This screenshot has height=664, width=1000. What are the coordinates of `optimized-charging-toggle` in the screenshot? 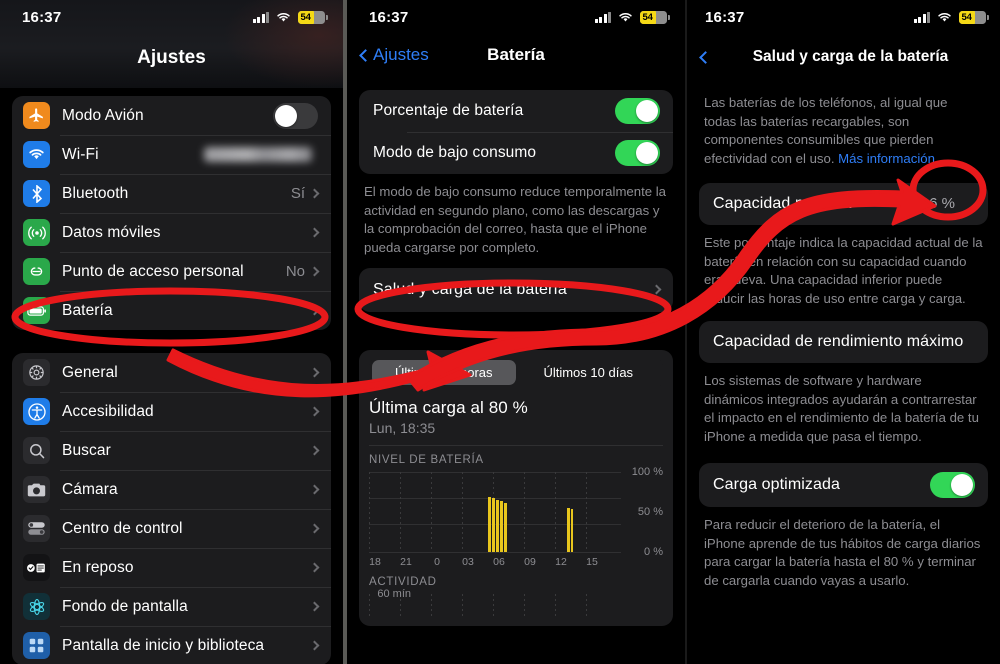 It's located at (952, 484).